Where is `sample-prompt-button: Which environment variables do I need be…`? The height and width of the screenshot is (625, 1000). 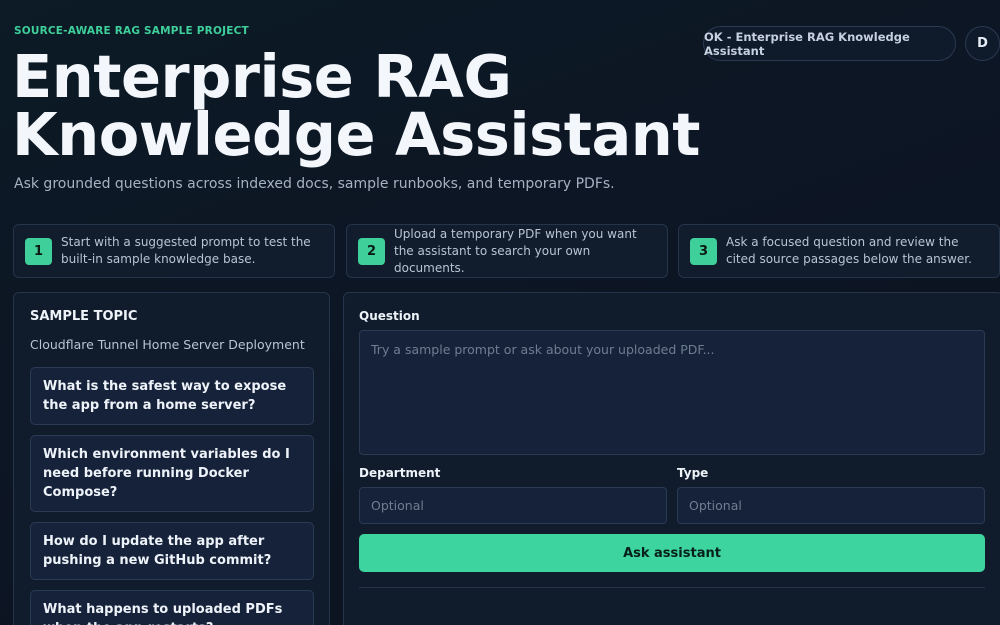 sample-prompt-button: Which environment variables do I need be… is located at coordinates (172, 473).